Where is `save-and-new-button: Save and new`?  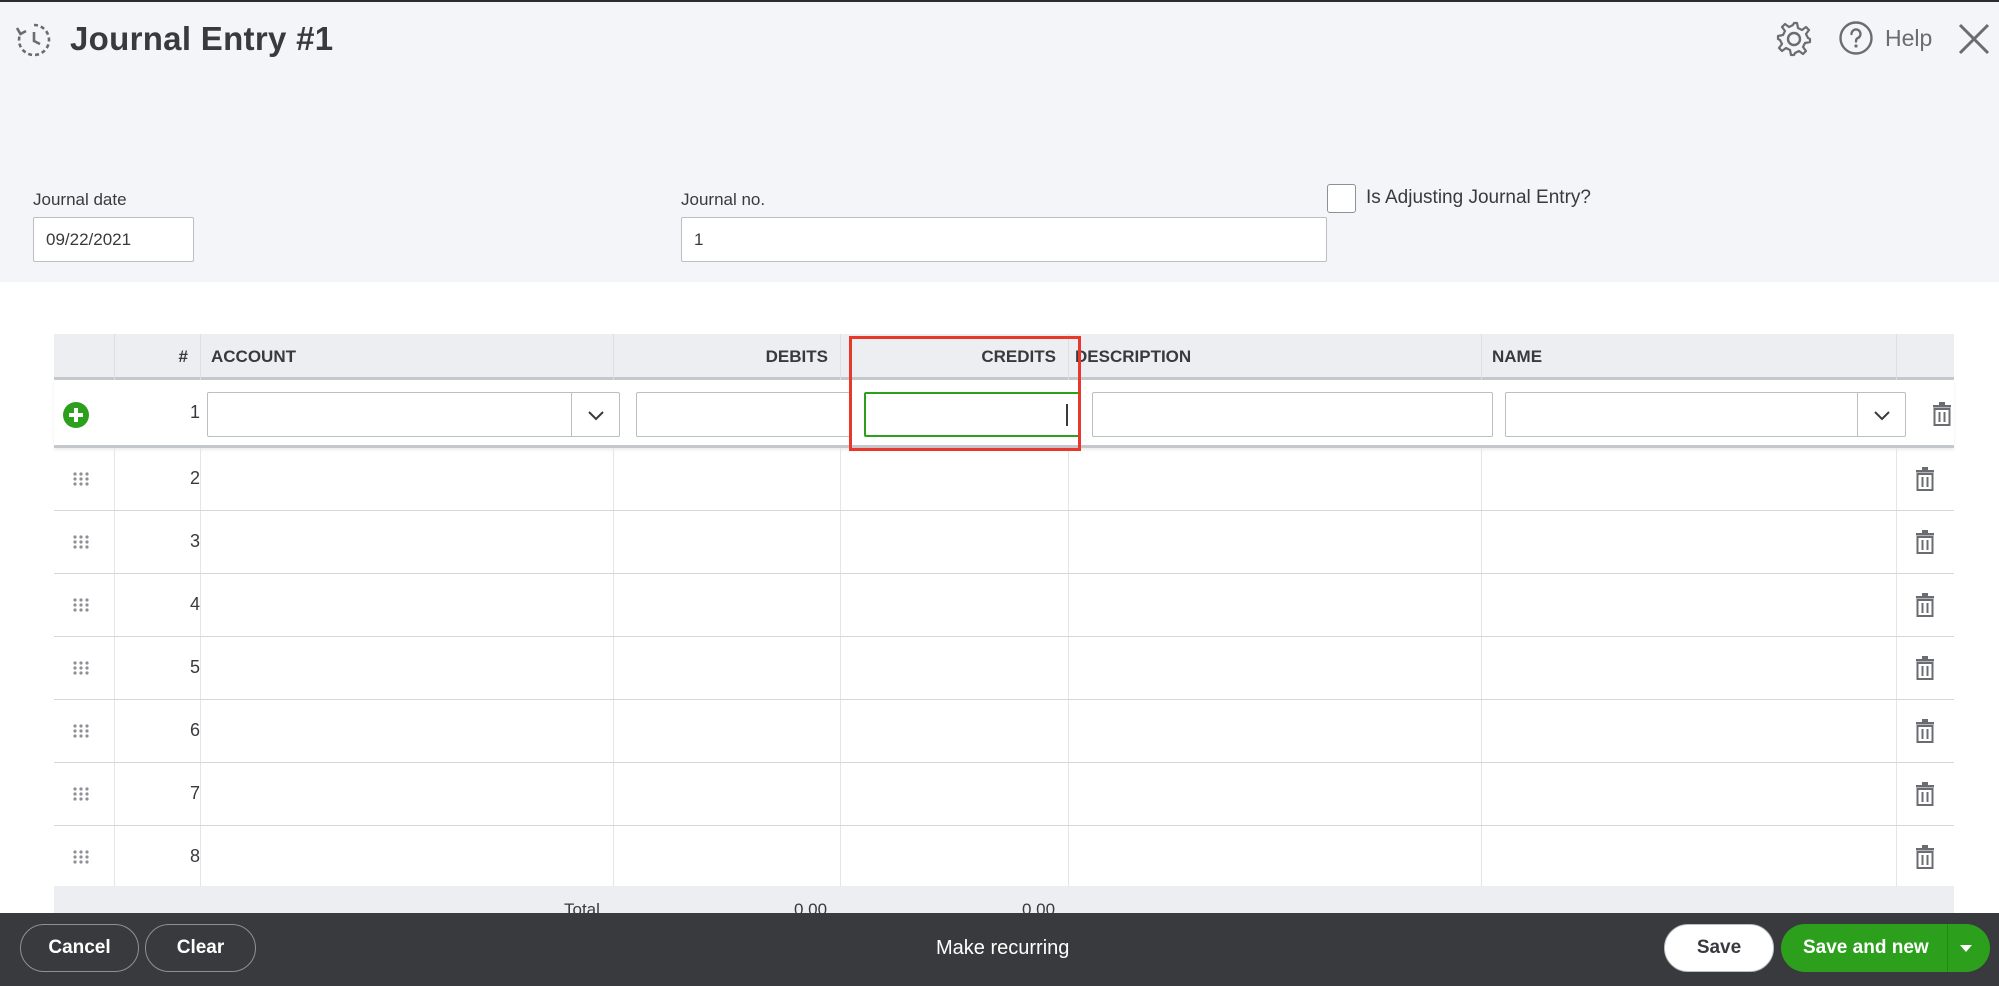 save-and-new-button: Save and new is located at coordinates (1885, 948).